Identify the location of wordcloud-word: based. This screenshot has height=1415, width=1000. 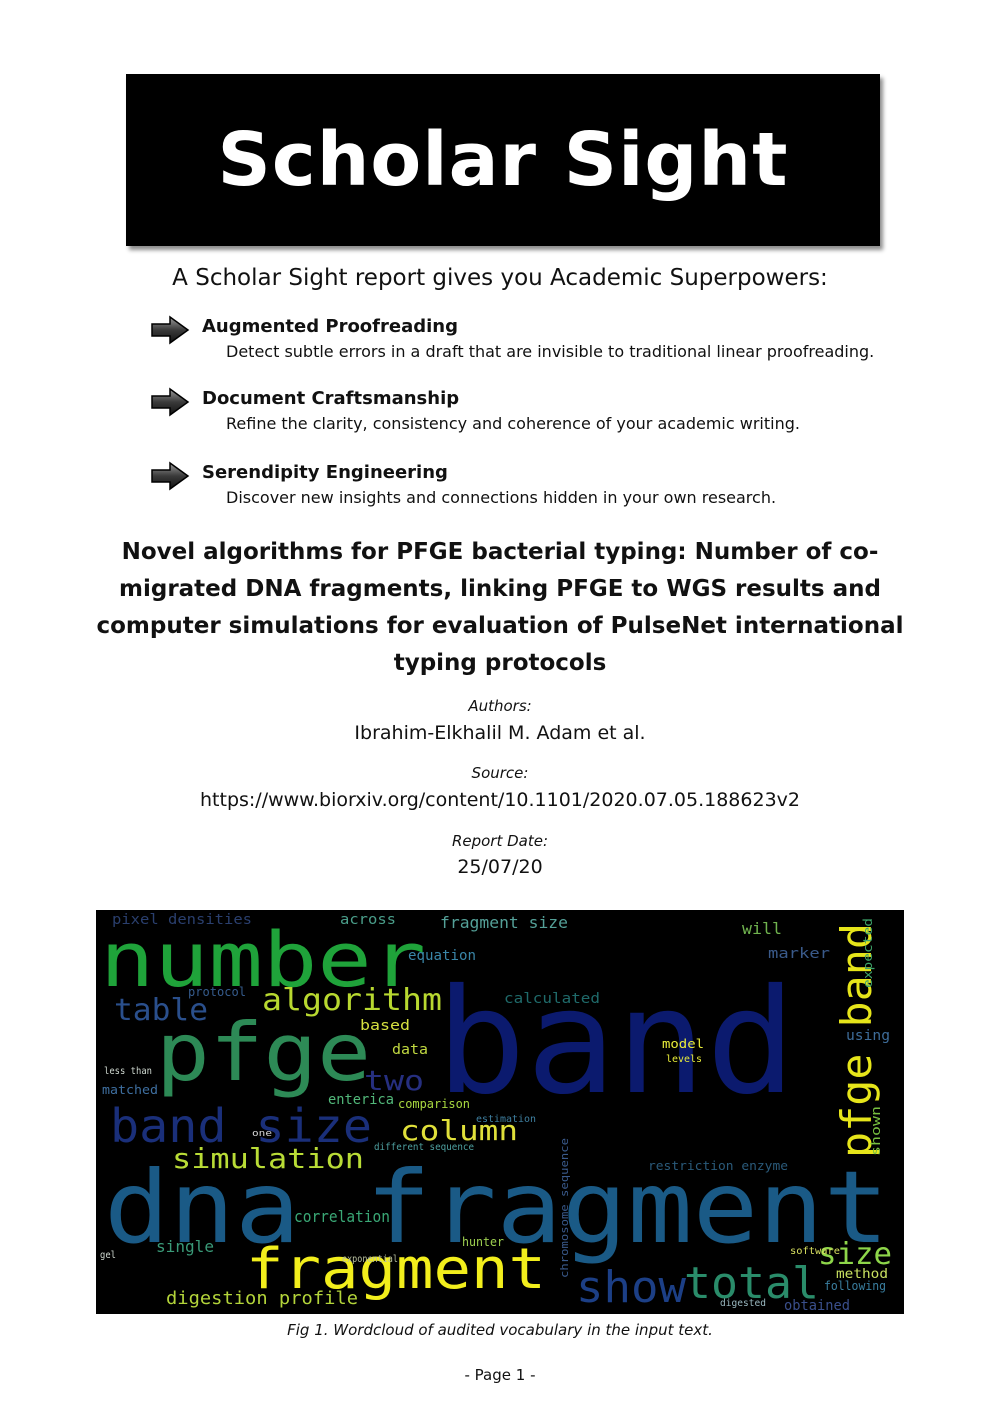
(385, 1026).